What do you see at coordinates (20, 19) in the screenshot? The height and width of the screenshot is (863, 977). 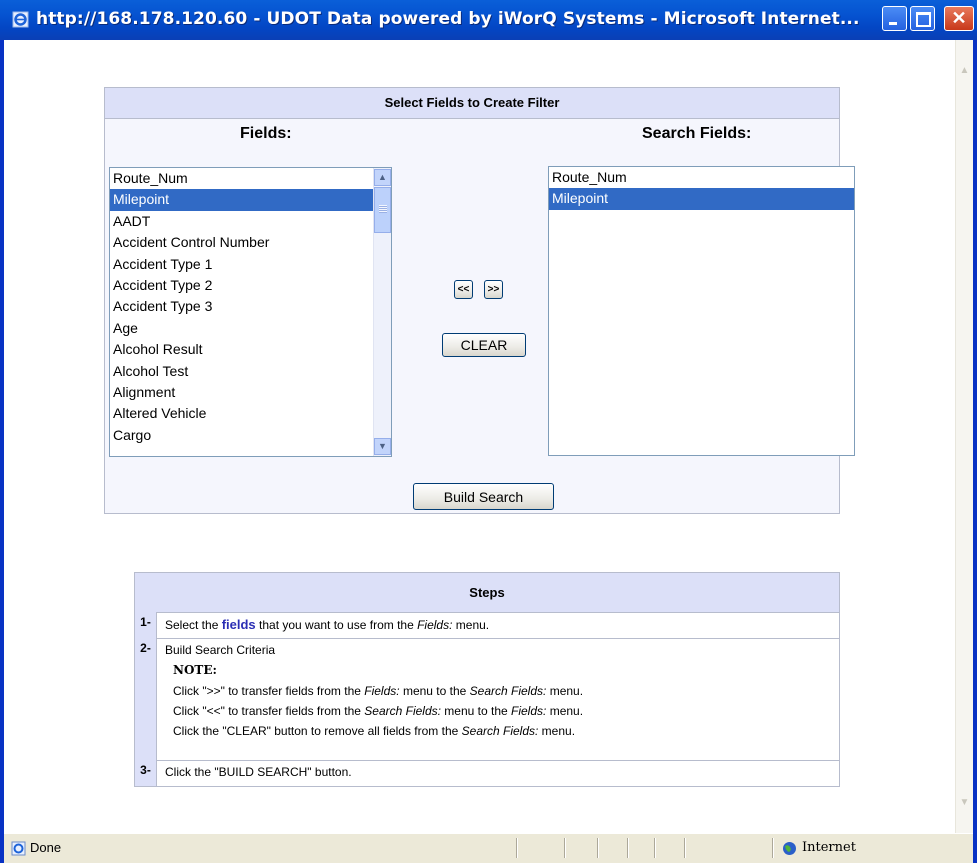 I see `internet-explorer-icon` at bounding box center [20, 19].